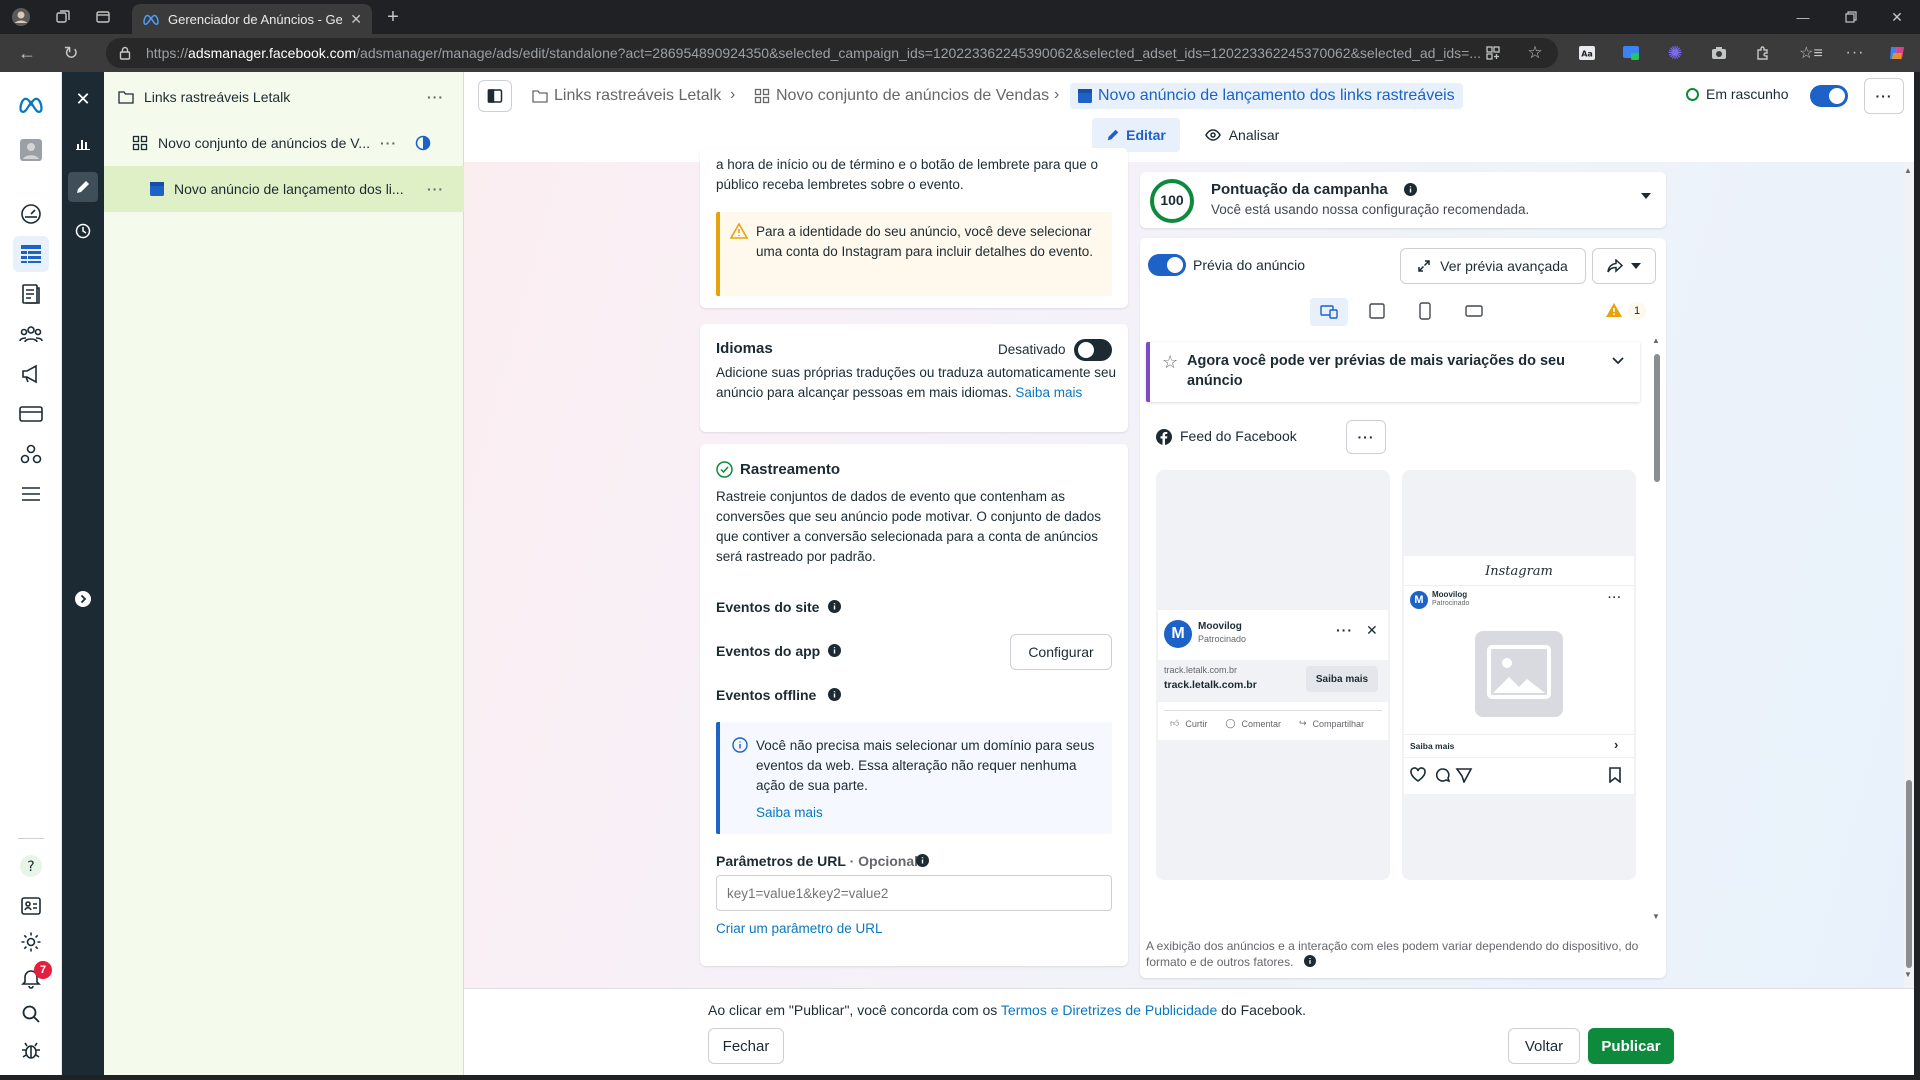 Image resolution: width=1920 pixels, height=1080 pixels. Describe the element at coordinates (817, 861) in the screenshot. I see `url-params-label: Parâmetros de URL · Opcional` at that location.